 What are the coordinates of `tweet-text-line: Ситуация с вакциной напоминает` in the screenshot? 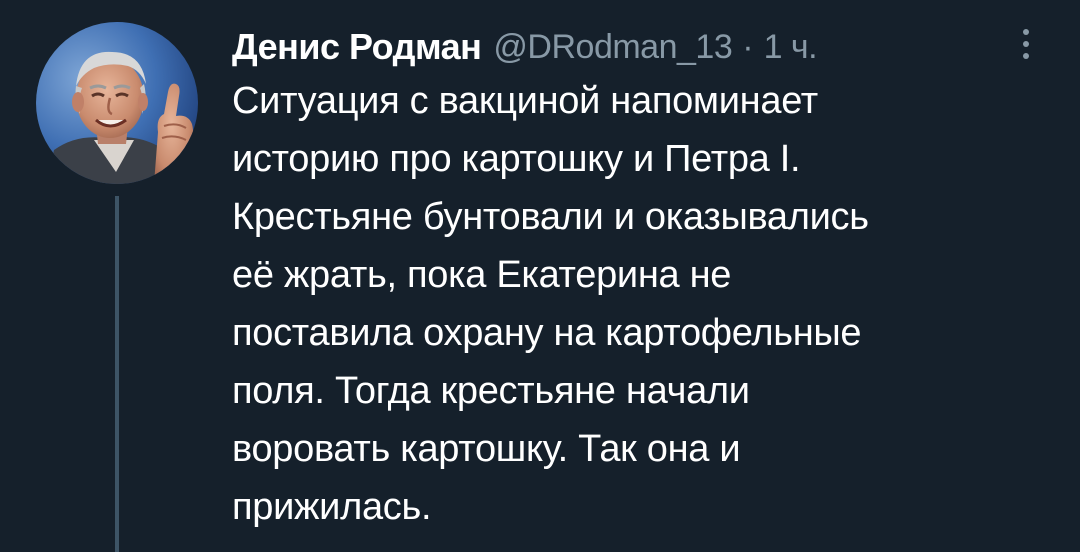 It's located at (525, 101).